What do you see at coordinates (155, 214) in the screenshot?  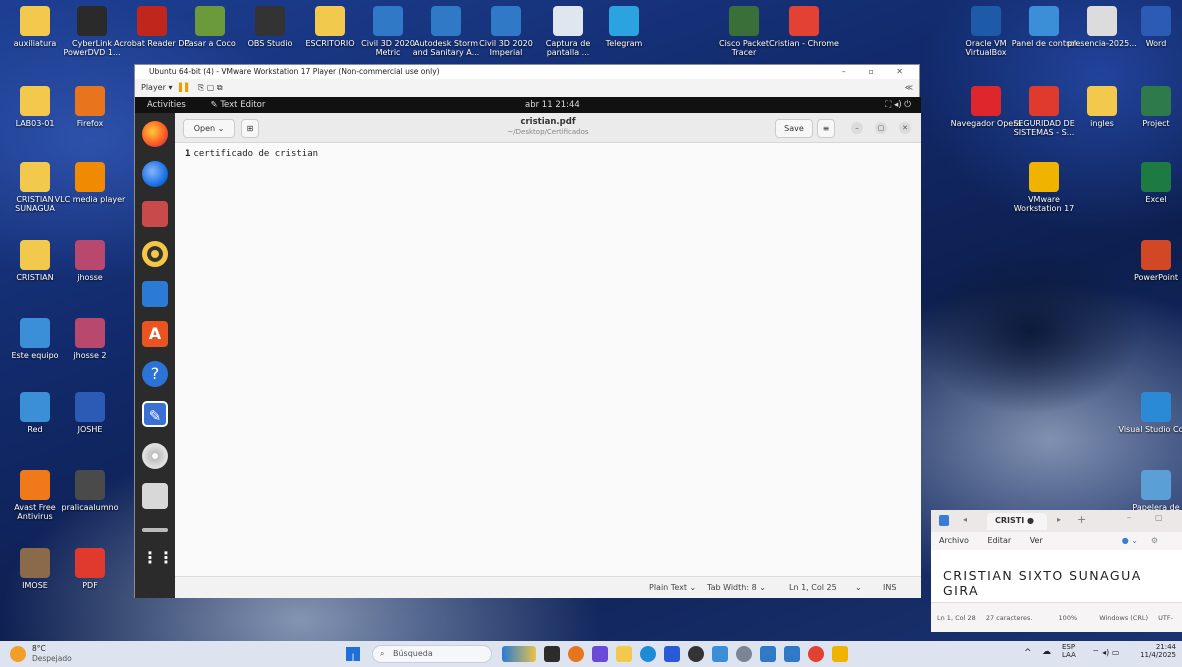 I see `files-icon` at bounding box center [155, 214].